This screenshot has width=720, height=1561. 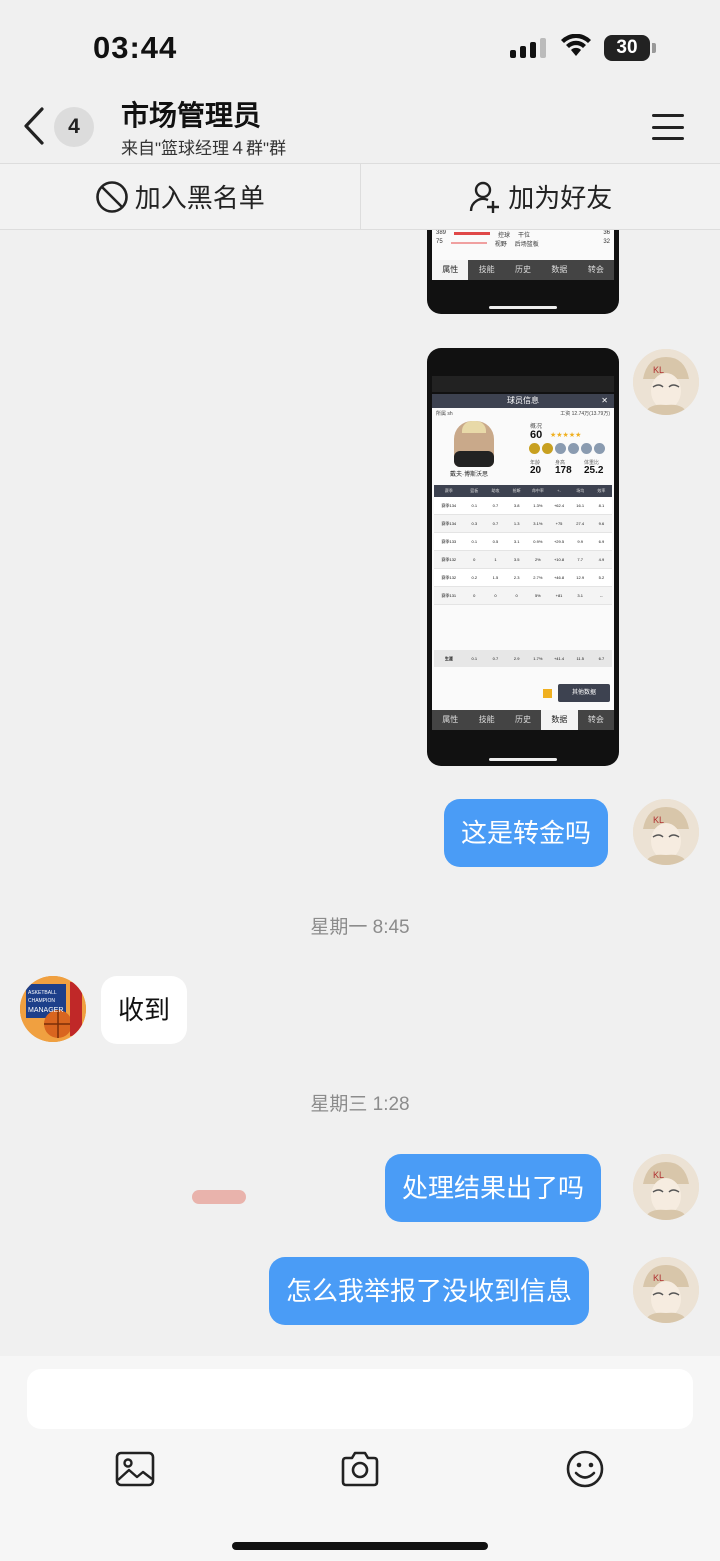 What do you see at coordinates (360, 46) in the screenshot?
I see `status-bar: 03:44 30` at bounding box center [360, 46].